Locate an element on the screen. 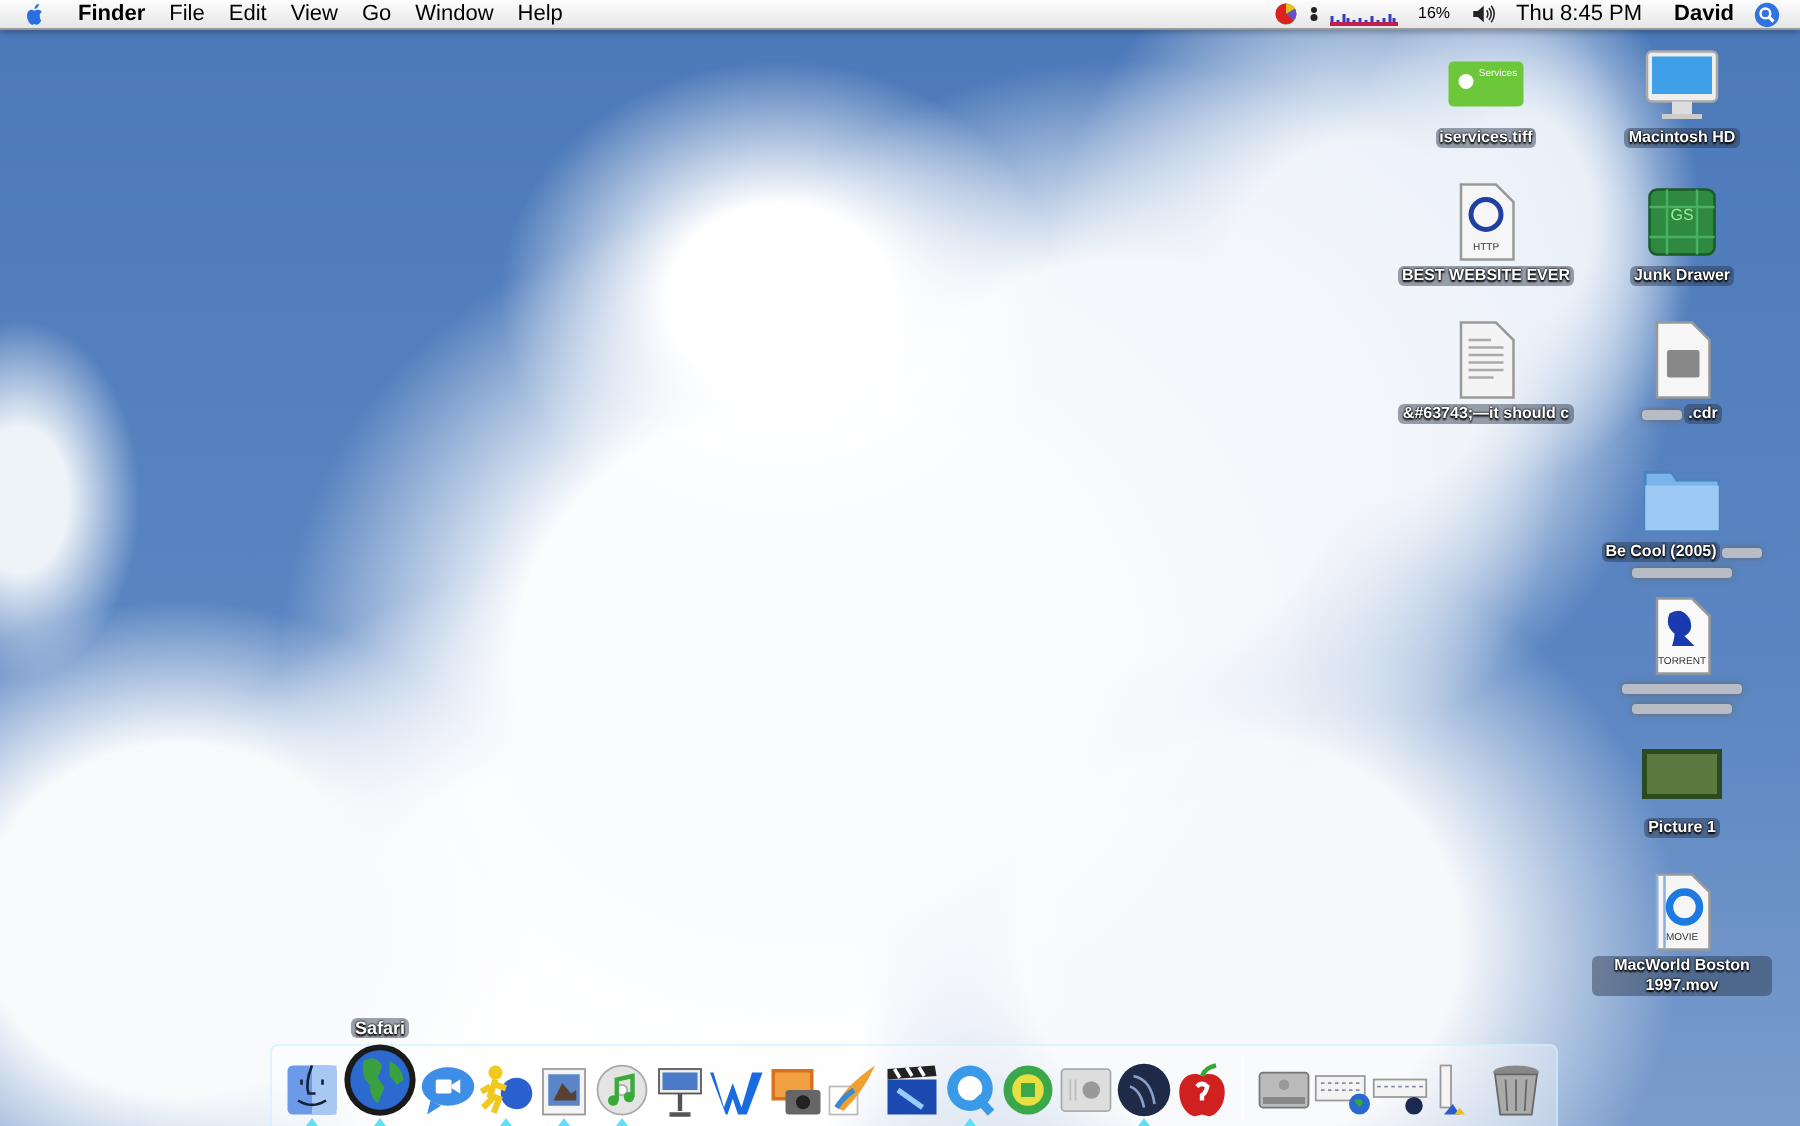 Image resolution: width=1800 pixels, height=1126 pixels. clock: Thu 8:45 PM is located at coordinates (1579, 14).